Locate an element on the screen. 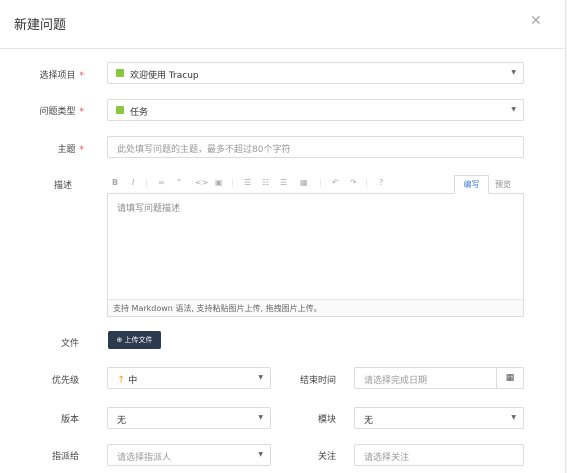 The height and width of the screenshot is (473, 567). tab-preview: 预览 is located at coordinates (503, 184).